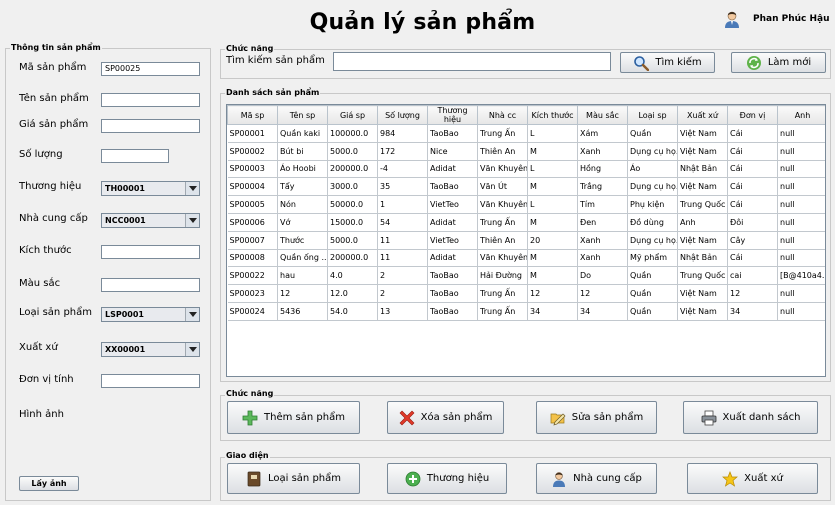 Image resolution: width=835 pixels, height=505 pixels. I want to click on origin-nav-button: Xuất xứ, so click(752, 478).